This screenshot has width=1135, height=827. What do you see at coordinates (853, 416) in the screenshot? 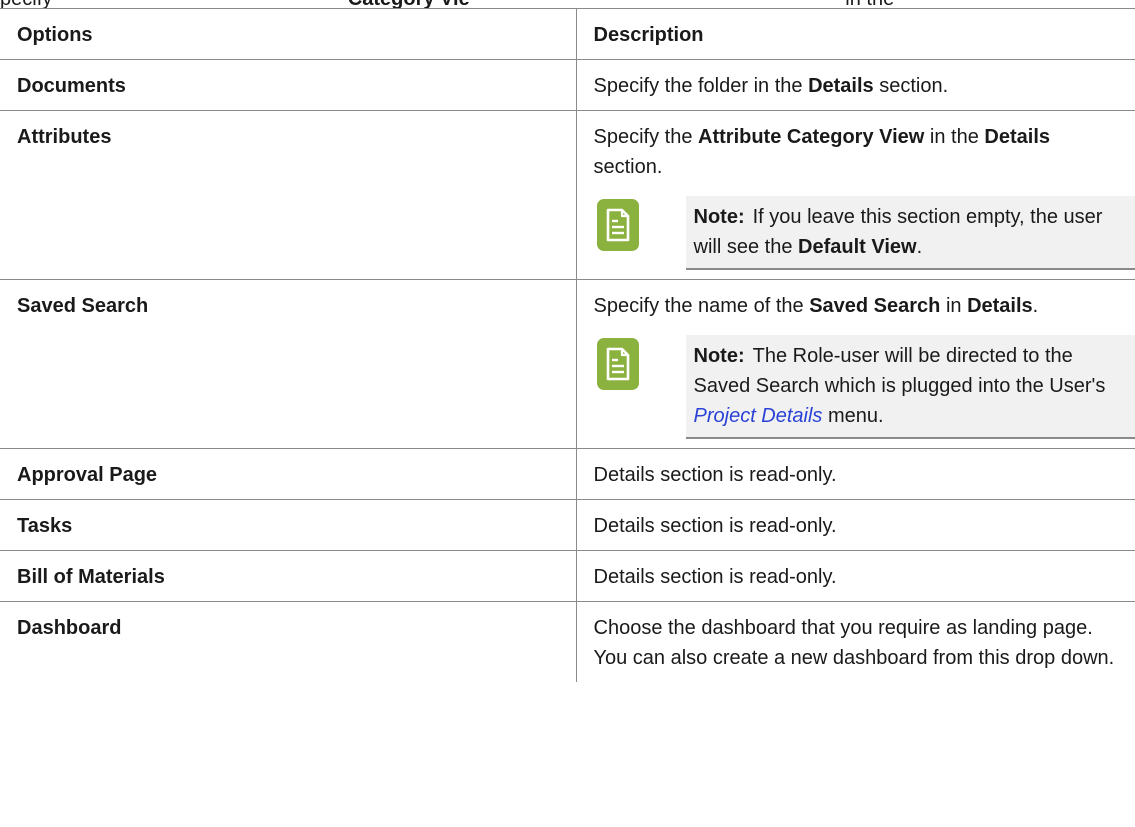
I see `note-text: menu.` at bounding box center [853, 416].